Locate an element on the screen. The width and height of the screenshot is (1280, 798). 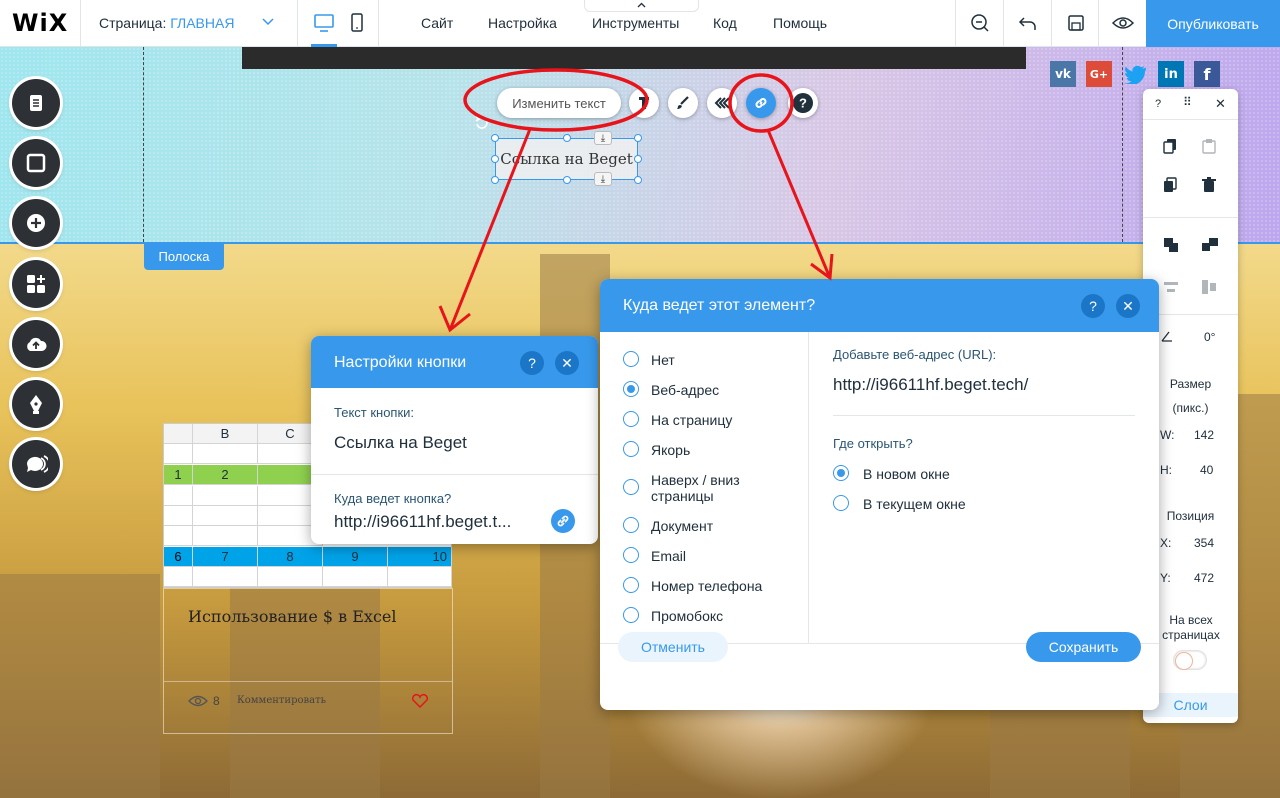
facebook-icon: f is located at coordinates (1207, 74).